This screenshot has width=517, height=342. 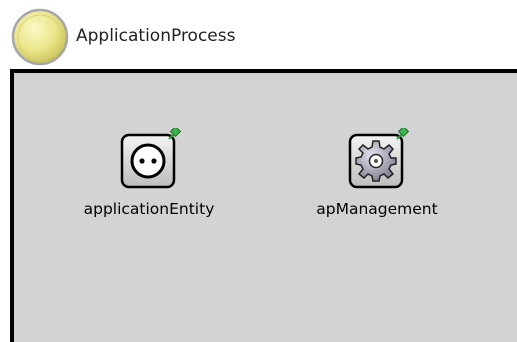 I want to click on gear-icon, so click(x=378, y=159).